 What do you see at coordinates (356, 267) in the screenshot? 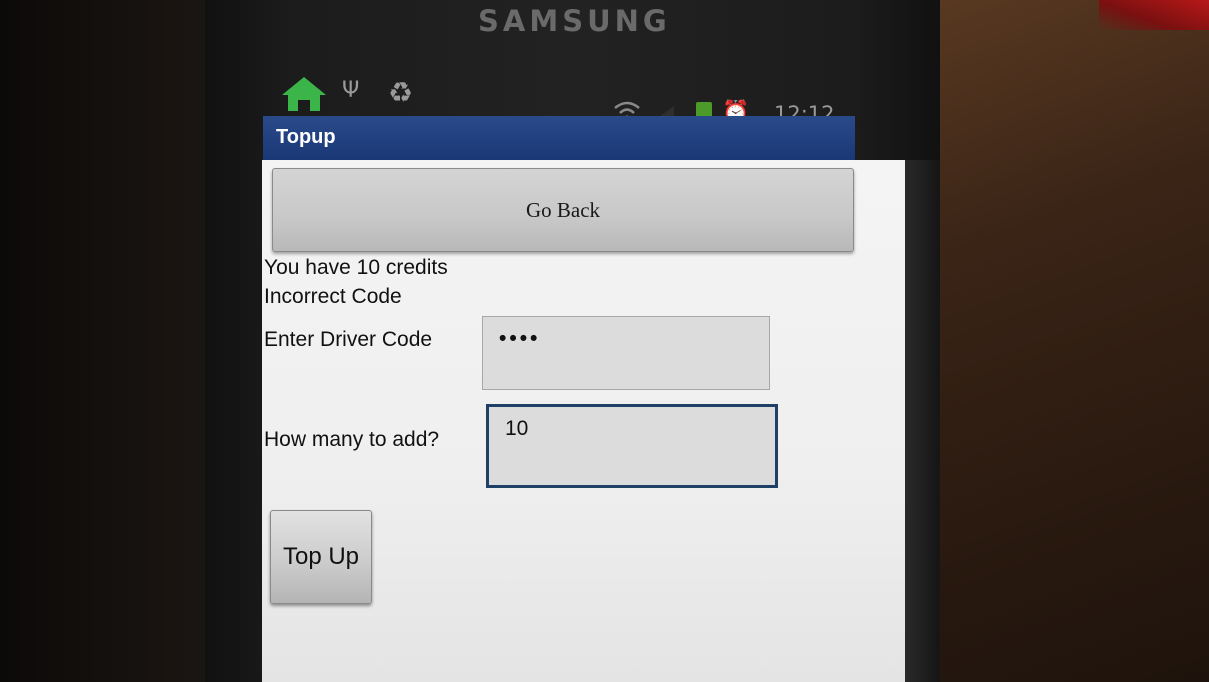
I see `credits-text: You have 10 credits` at bounding box center [356, 267].